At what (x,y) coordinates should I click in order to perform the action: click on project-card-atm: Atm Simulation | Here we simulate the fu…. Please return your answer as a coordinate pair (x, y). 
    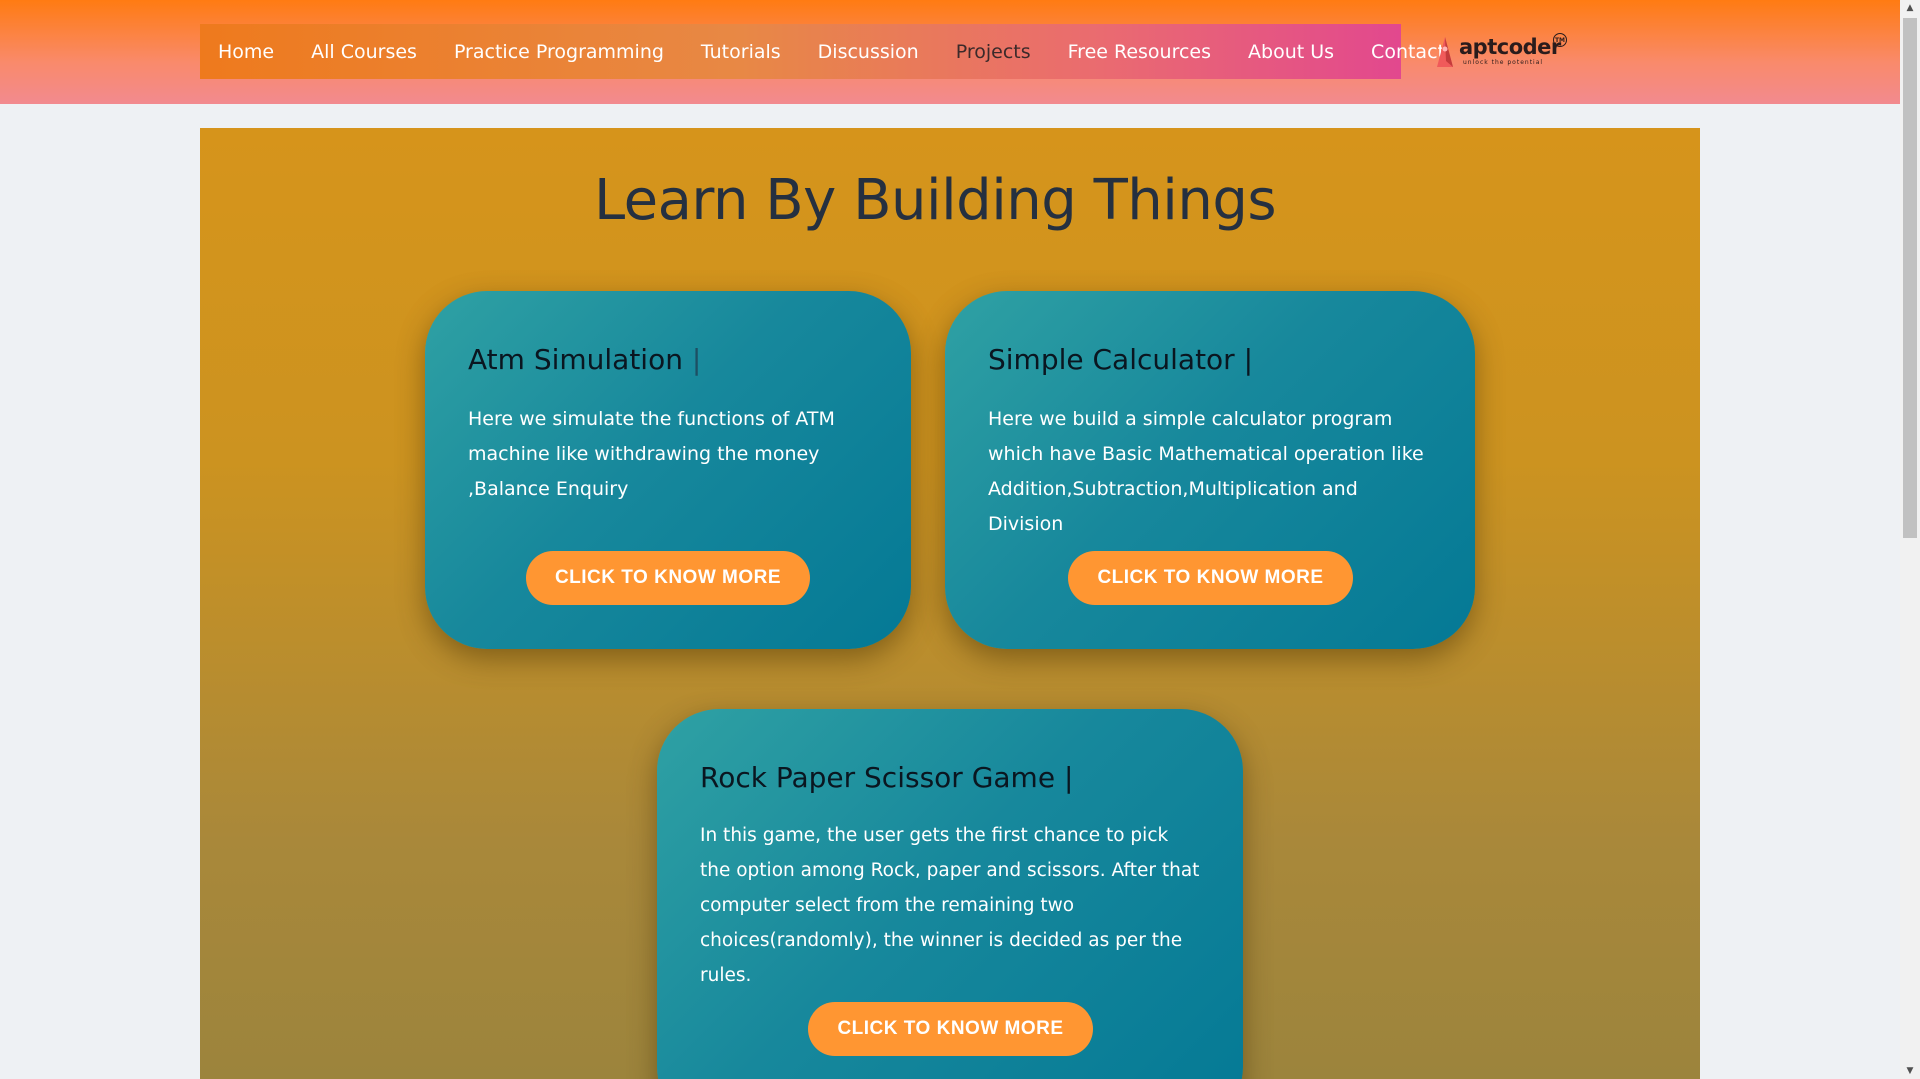
    Looking at the image, I should click on (668, 470).